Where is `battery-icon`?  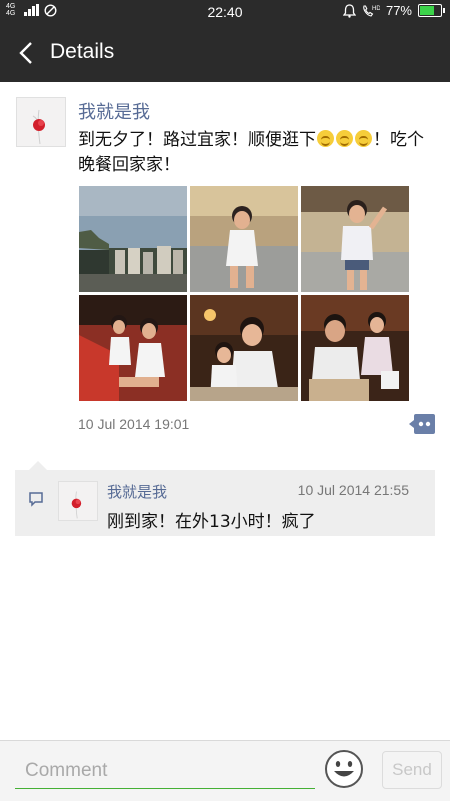
battery-icon is located at coordinates (431, 10).